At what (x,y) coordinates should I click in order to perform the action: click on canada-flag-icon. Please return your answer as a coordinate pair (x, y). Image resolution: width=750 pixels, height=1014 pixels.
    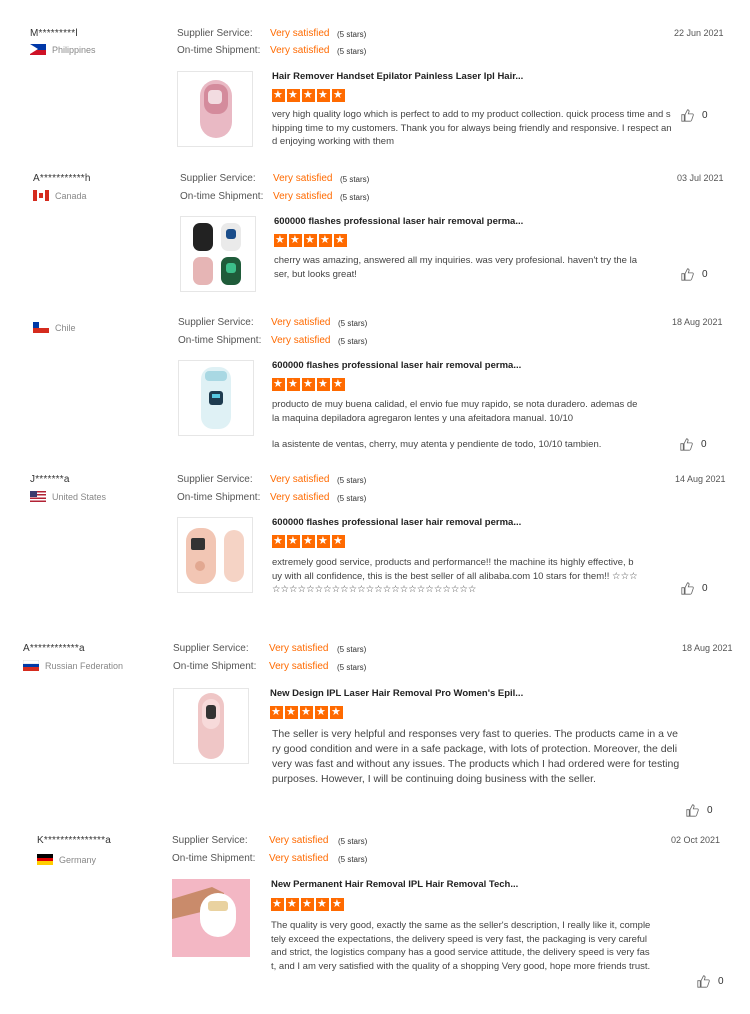
    Looking at the image, I should click on (41, 195).